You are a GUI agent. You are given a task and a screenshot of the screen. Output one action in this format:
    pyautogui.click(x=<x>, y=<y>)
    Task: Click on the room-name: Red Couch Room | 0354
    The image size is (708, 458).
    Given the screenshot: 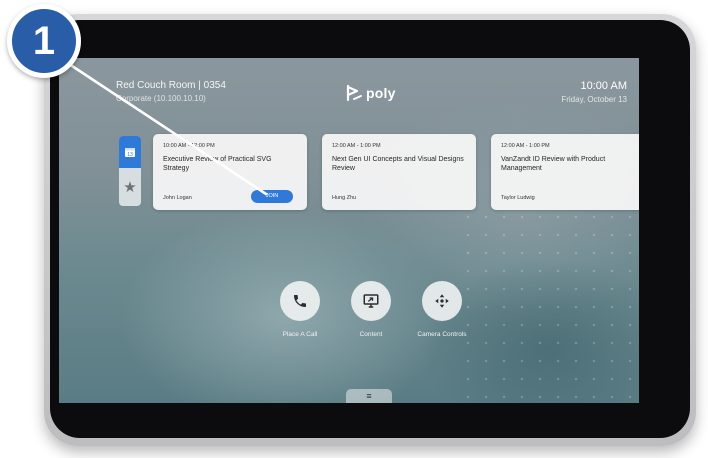 What is the action you would take?
    pyautogui.click(x=171, y=85)
    